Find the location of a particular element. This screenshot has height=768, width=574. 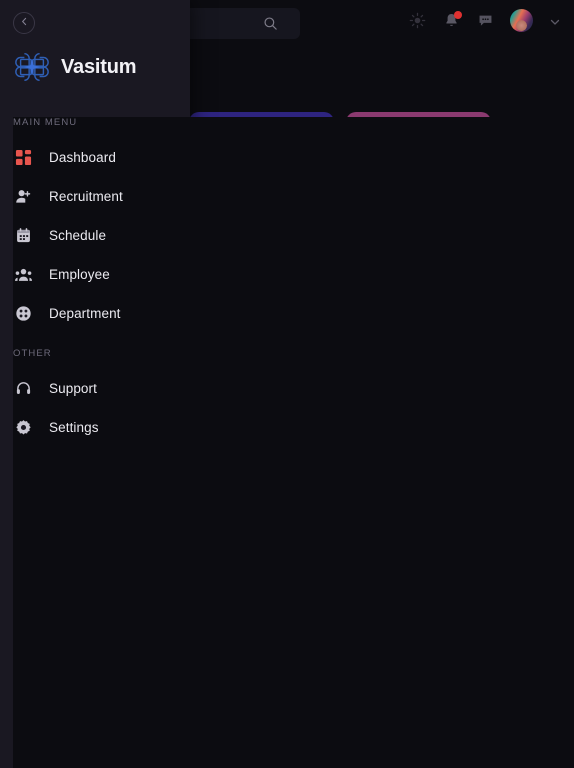

sidebar-item-recruitment: Recruitment is located at coordinates (95, 196).